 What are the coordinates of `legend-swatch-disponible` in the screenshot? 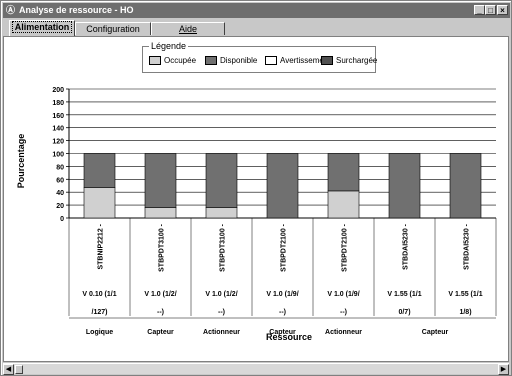 It's located at (211, 61).